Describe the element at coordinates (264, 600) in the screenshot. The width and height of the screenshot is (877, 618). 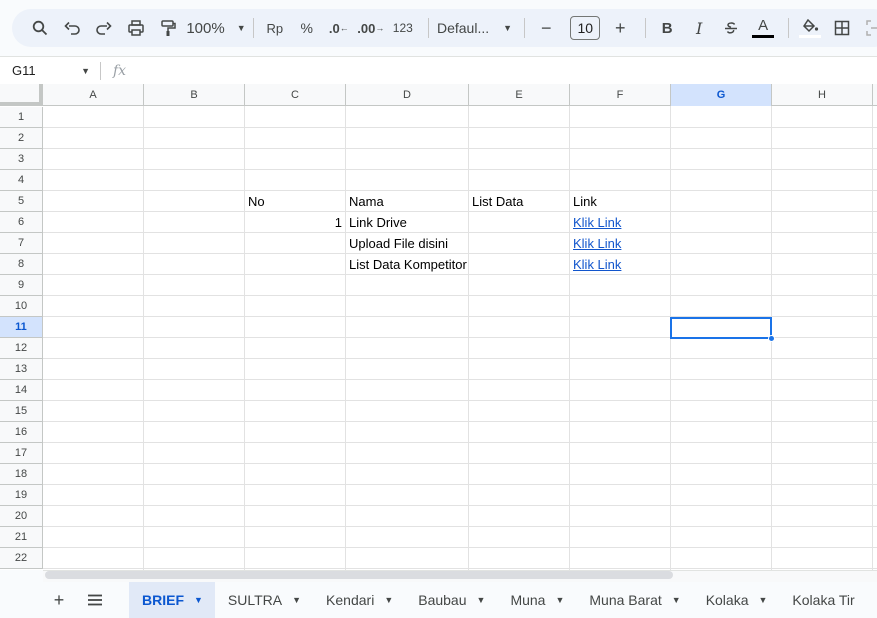
I see `sheet-tab-sultra: SULTRA ▼` at that location.